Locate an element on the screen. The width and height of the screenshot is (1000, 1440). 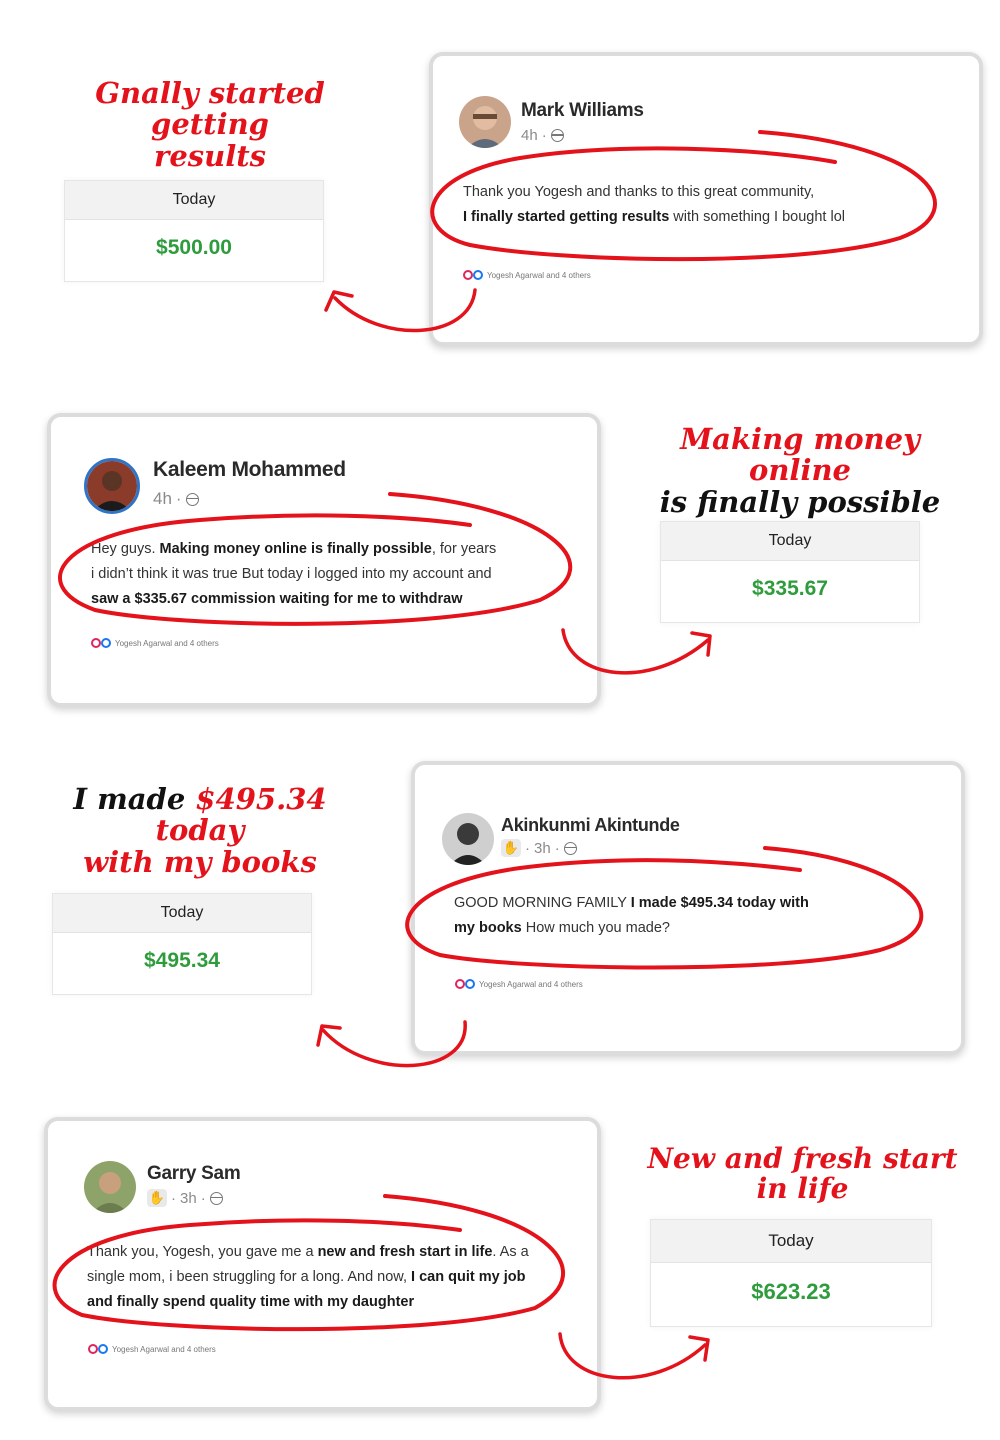
headline-2-line1: Making money online is located at coordinates (800, 455).